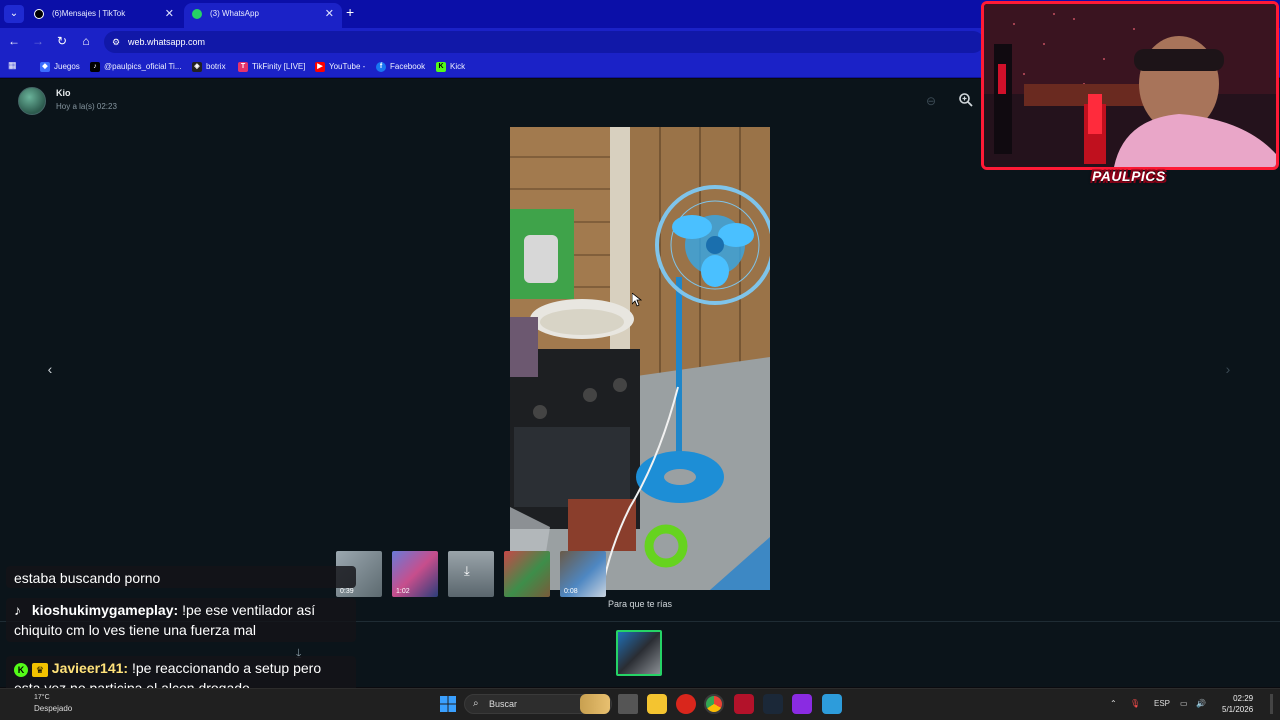 This screenshot has height=720, width=1280. What do you see at coordinates (39, 14) in the screenshot?
I see `tiktok-icon` at bounding box center [39, 14].